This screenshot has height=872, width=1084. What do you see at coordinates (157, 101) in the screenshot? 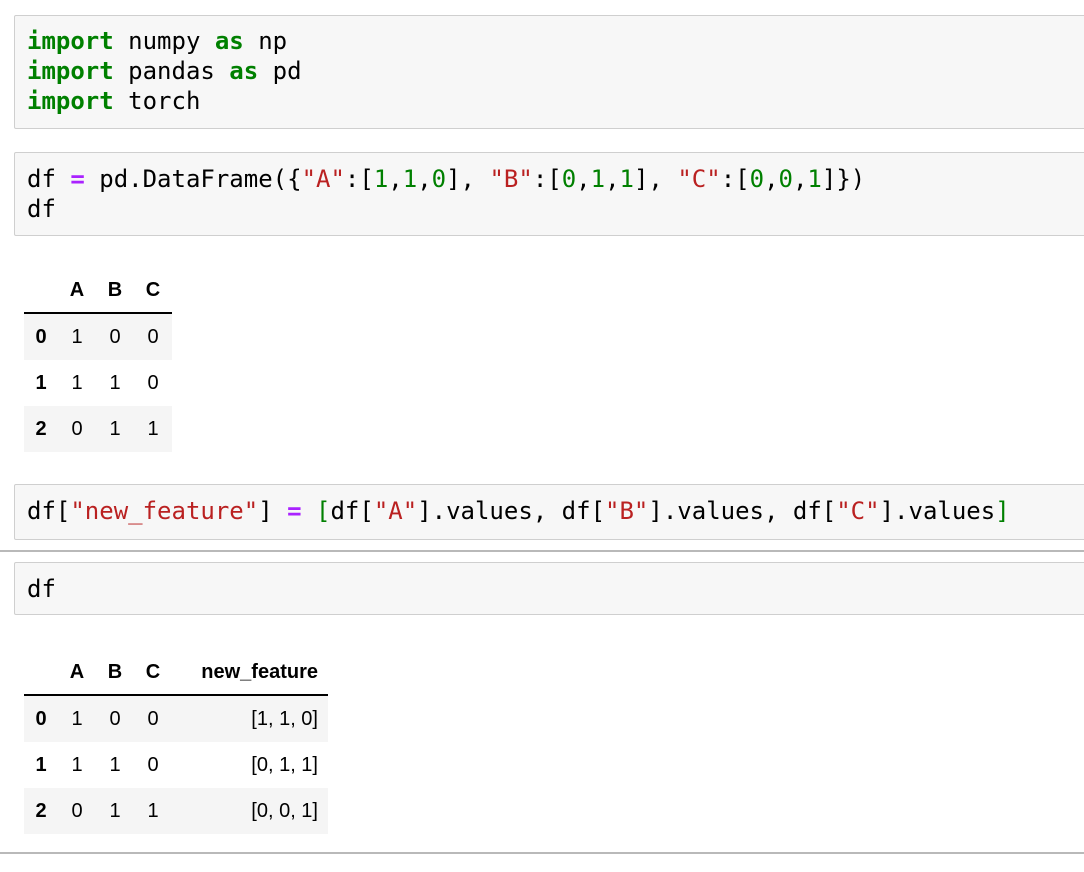
I see `code-text: torch` at bounding box center [157, 101].